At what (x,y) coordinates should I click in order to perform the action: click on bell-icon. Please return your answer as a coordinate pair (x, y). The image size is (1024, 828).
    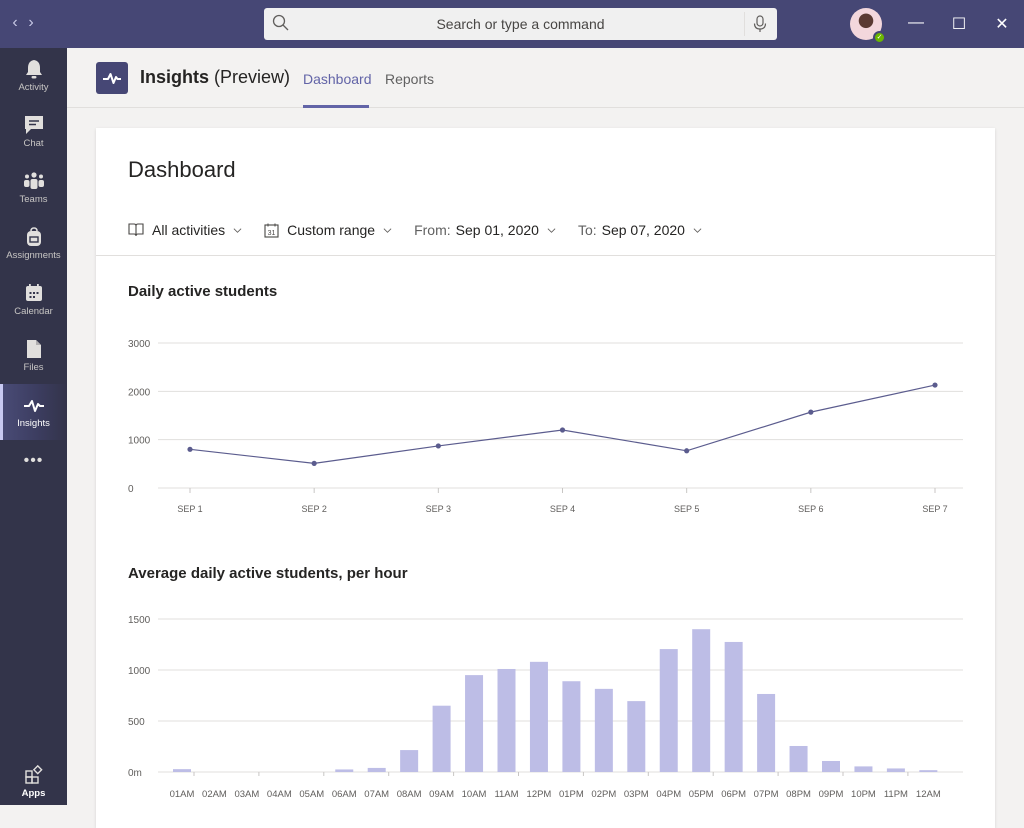
    Looking at the image, I should click on (33, 69).